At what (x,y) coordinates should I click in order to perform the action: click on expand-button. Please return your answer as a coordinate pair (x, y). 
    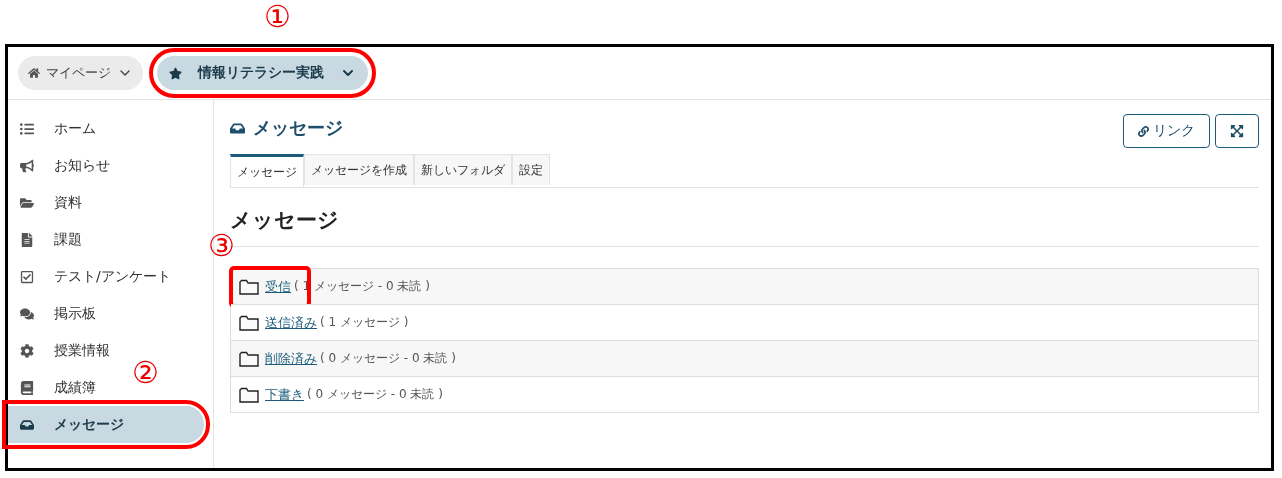
    Looking at the image, I should click on (1237, 131).